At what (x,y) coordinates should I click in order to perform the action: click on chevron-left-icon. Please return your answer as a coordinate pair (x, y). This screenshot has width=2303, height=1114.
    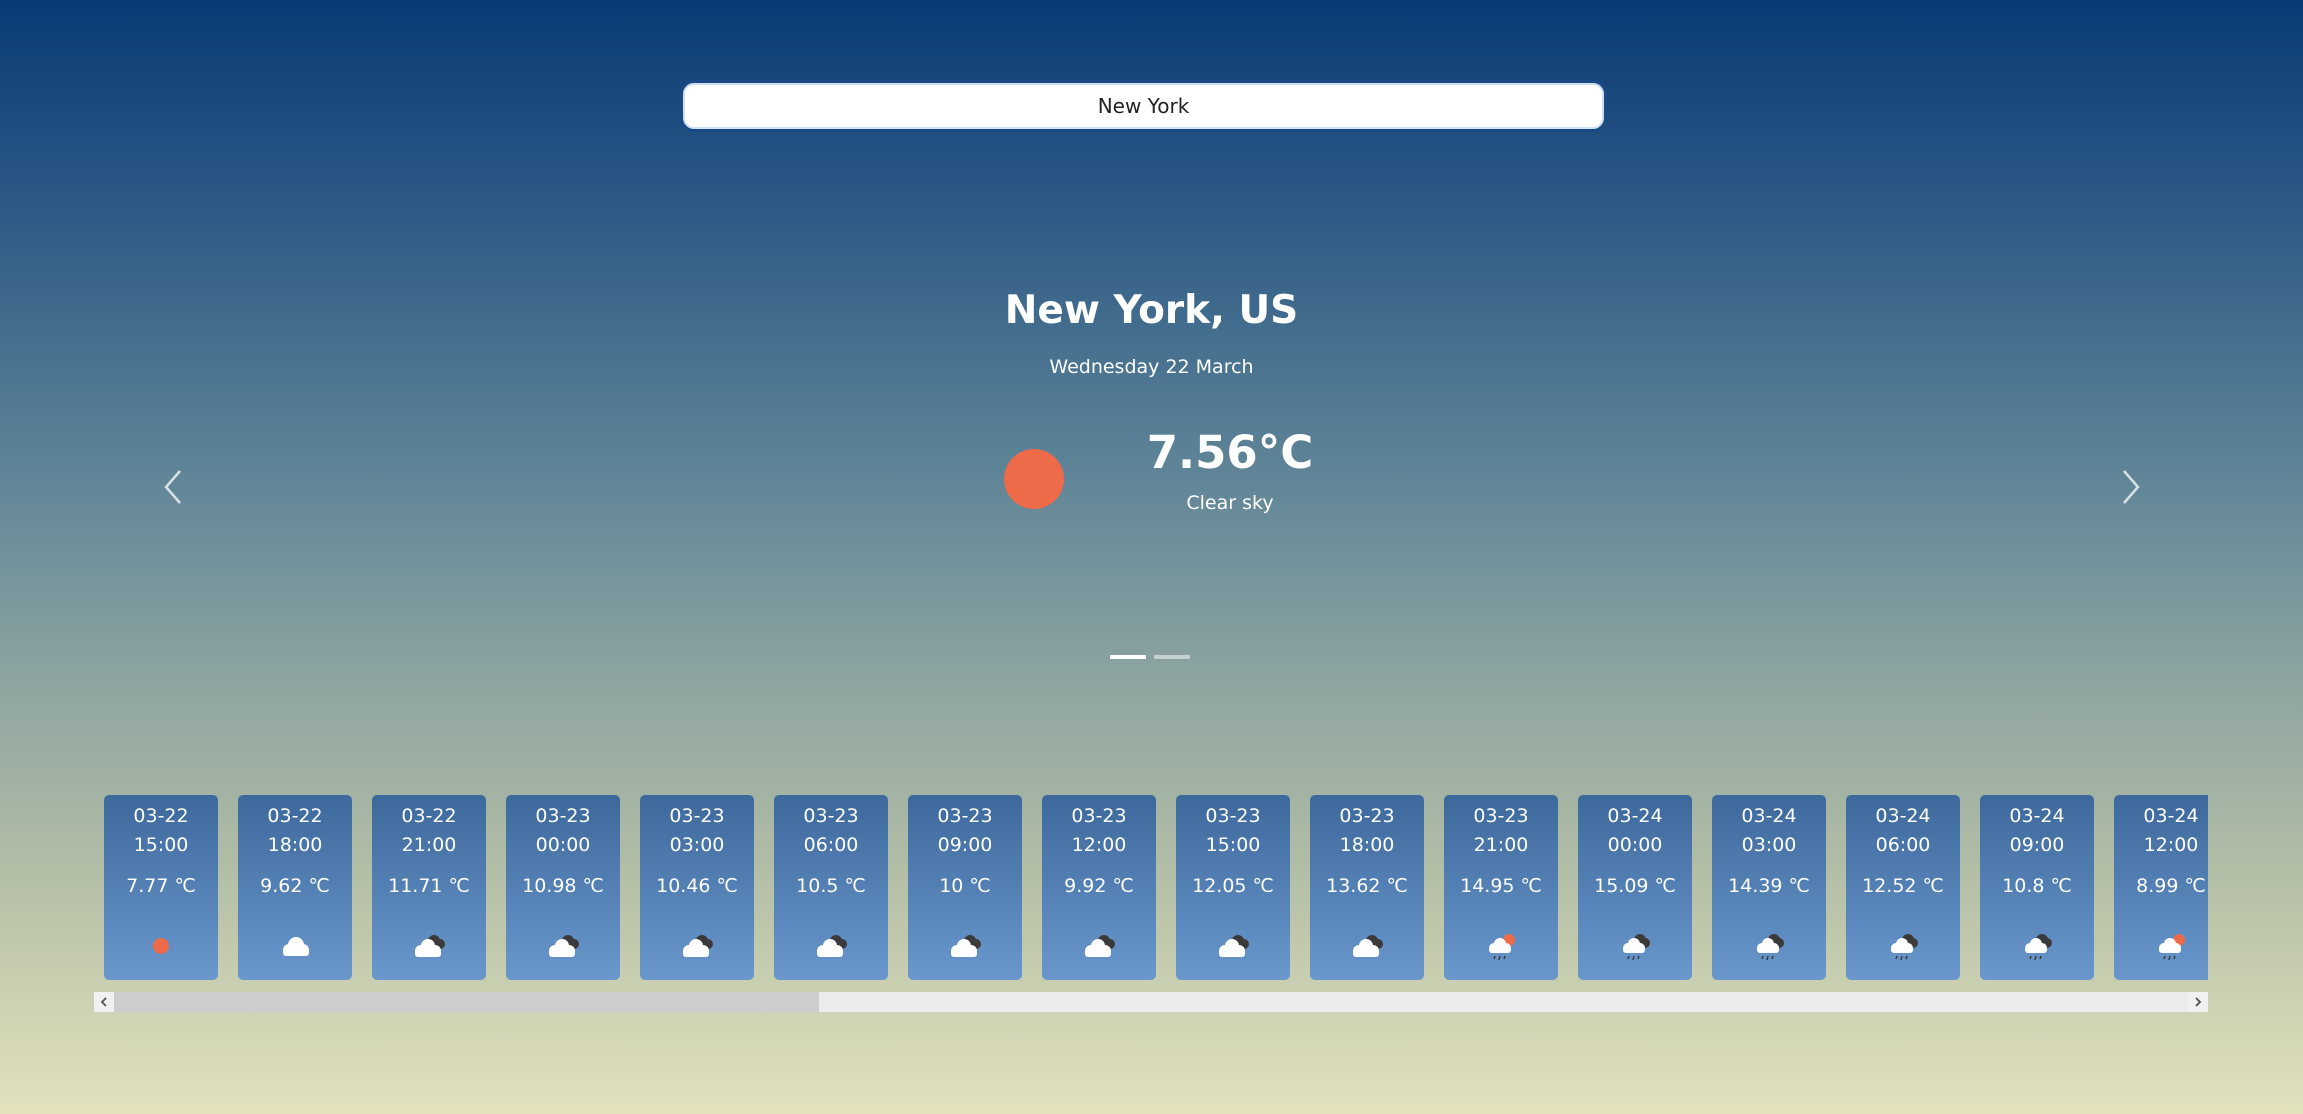
    Looking at the image, I should click on (172, 487).